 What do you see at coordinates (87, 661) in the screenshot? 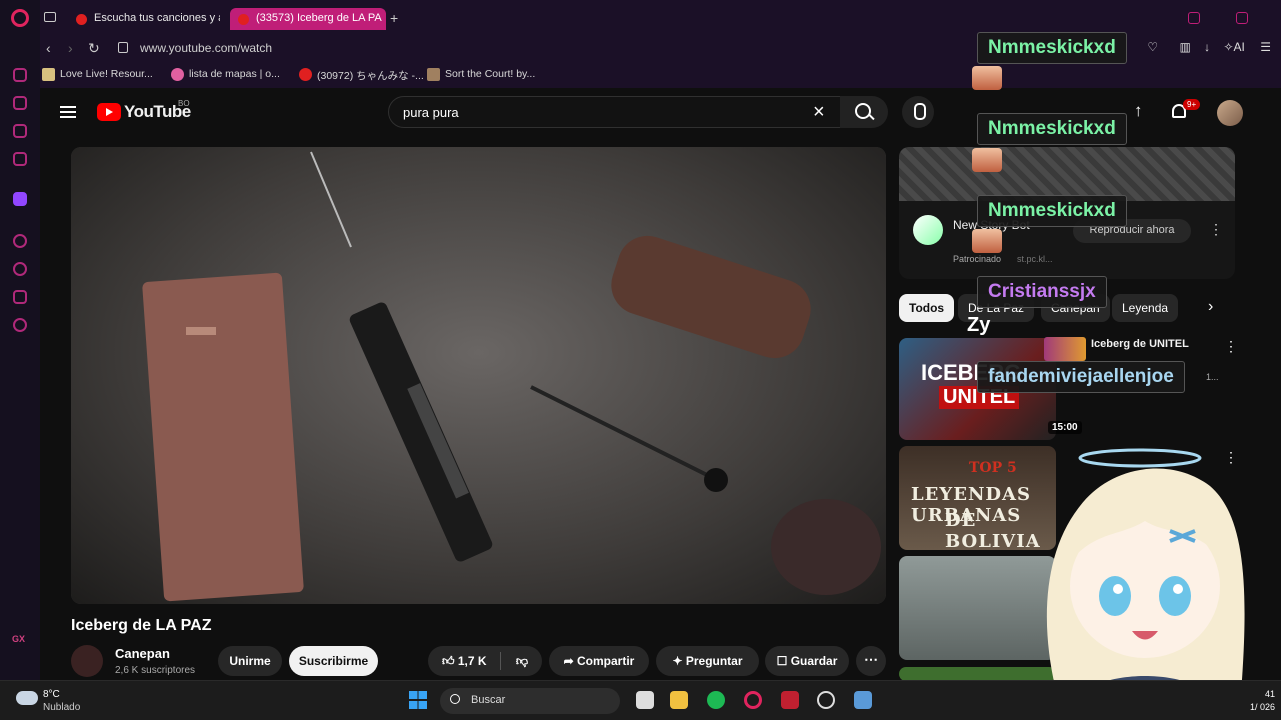
I see `channel-avatar` at bounding box center [87, 661].